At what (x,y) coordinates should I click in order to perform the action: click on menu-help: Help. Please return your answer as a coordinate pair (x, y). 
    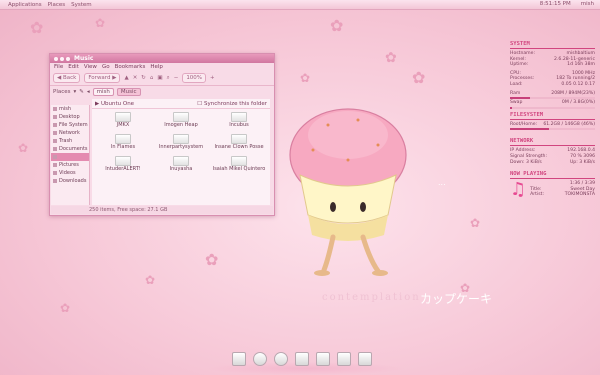
    Looking at the image, I should click on (156, 67).